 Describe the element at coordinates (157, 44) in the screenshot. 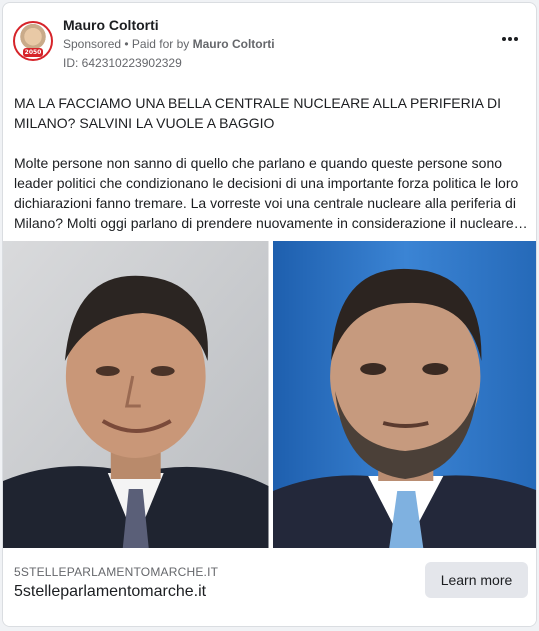

I see `paid-for-prefix: • Paid for by` at that location.